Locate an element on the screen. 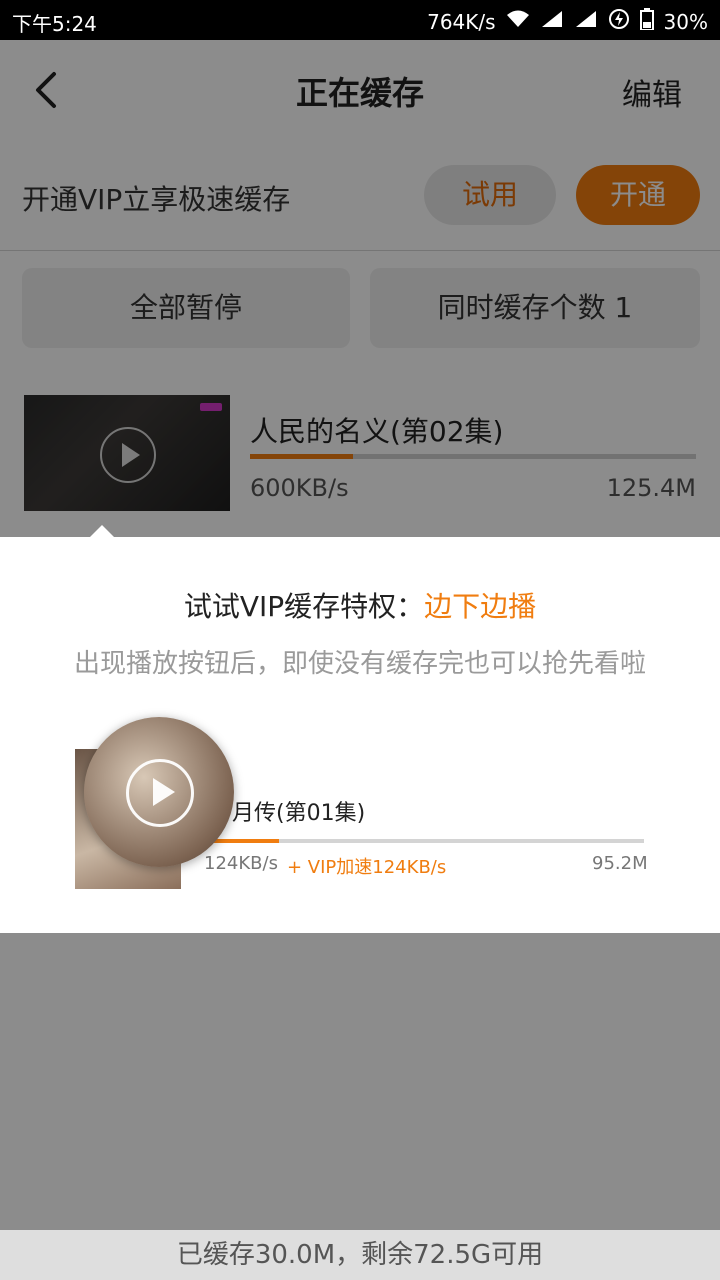 The image size is (720, 1280). demo-vip-speed: + VIP加速124KB/s is located at coordinates (367, 867).